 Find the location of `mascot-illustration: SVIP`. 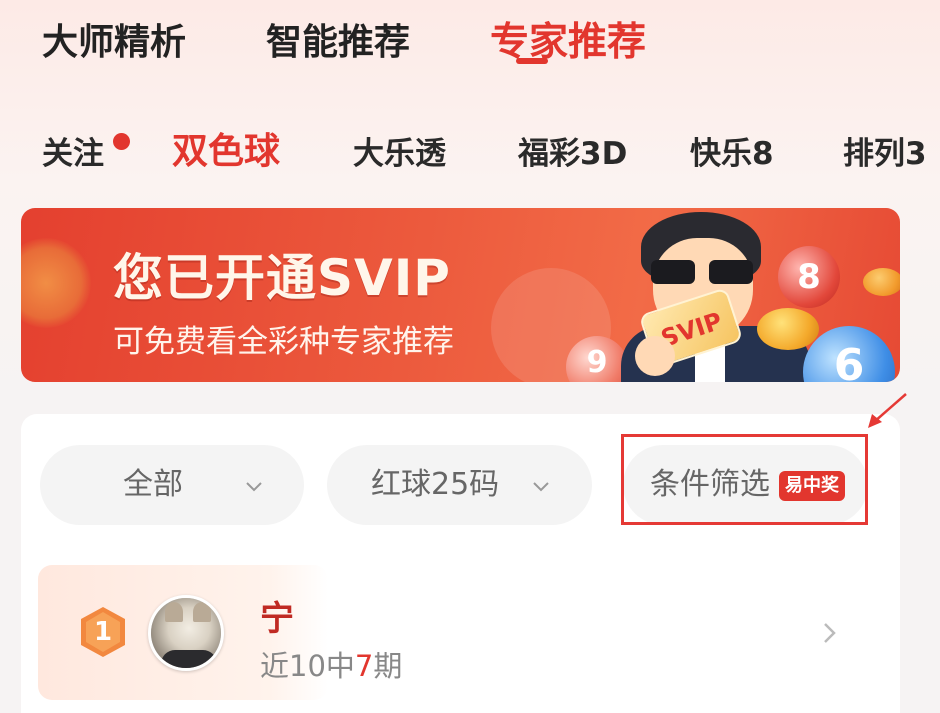

mascot-illustration: SVIP is located at coordinates (716, 295).